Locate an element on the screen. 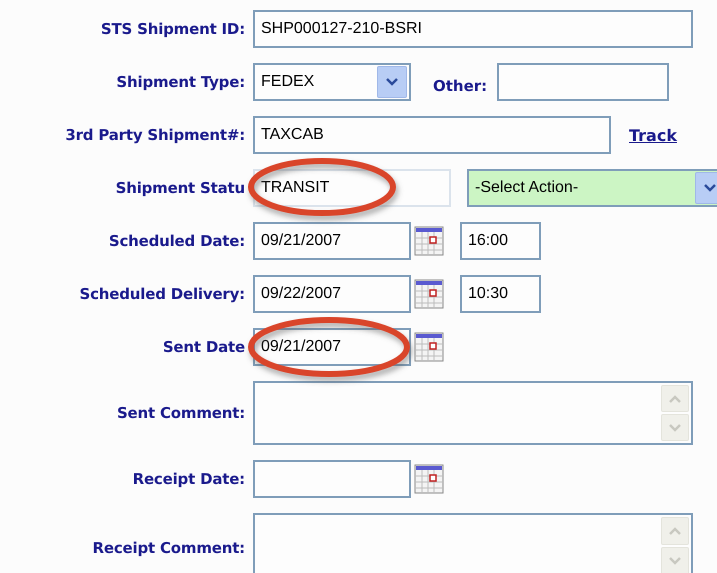 This screenshot has width=717, height=573. field-label: Scheduled Delivery: is located at coordinates (162, 294).